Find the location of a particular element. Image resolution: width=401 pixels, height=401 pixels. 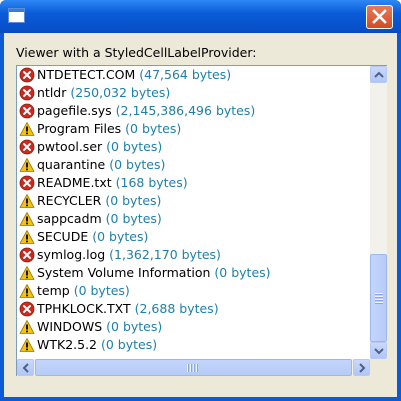

item-name: temp is located at coordinates (53, 290).